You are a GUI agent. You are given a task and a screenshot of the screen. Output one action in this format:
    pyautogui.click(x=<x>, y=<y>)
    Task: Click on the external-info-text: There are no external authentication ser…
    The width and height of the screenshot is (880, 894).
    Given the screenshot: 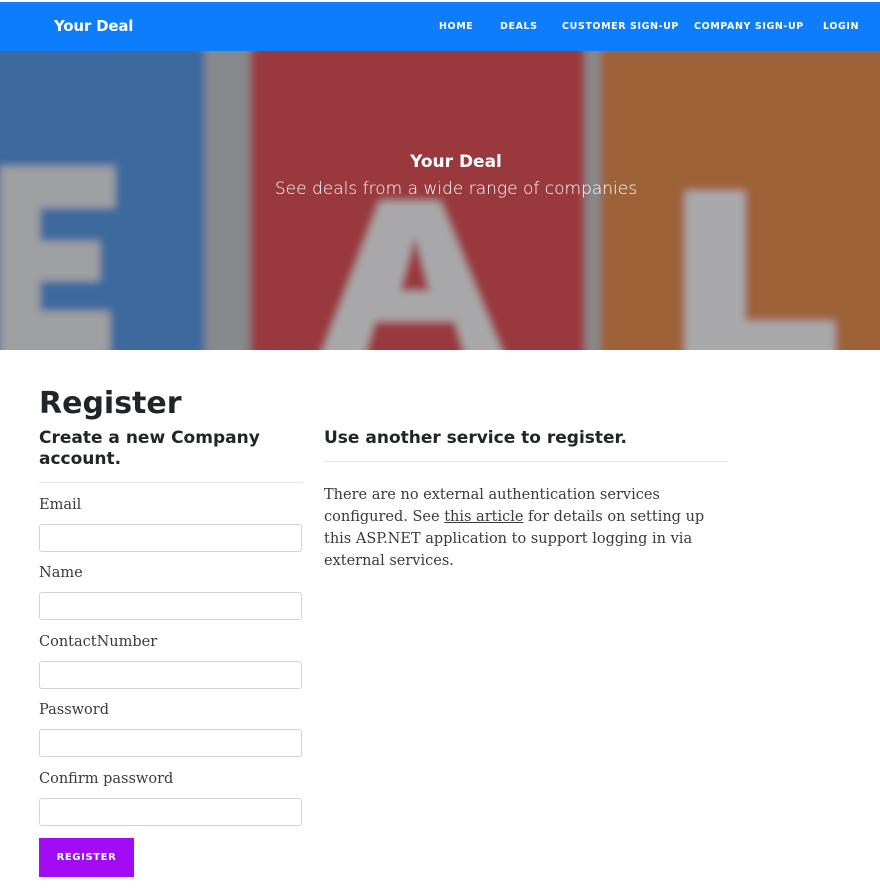 What is the action you would take?
    pyautogui.click(x=526, y=528)
    